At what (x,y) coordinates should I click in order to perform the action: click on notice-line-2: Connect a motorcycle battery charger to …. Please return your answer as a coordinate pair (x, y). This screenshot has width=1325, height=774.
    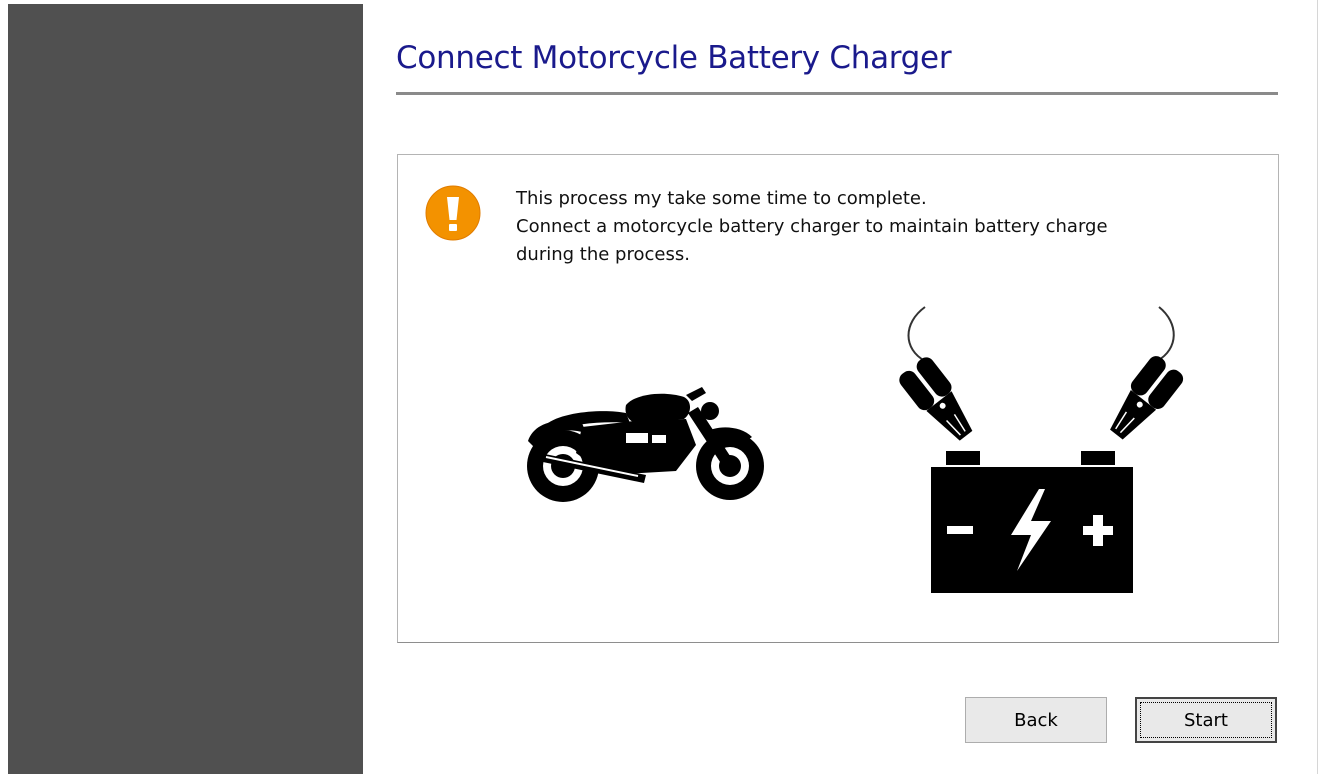
    Looking at the image, I should click on (812, 226).